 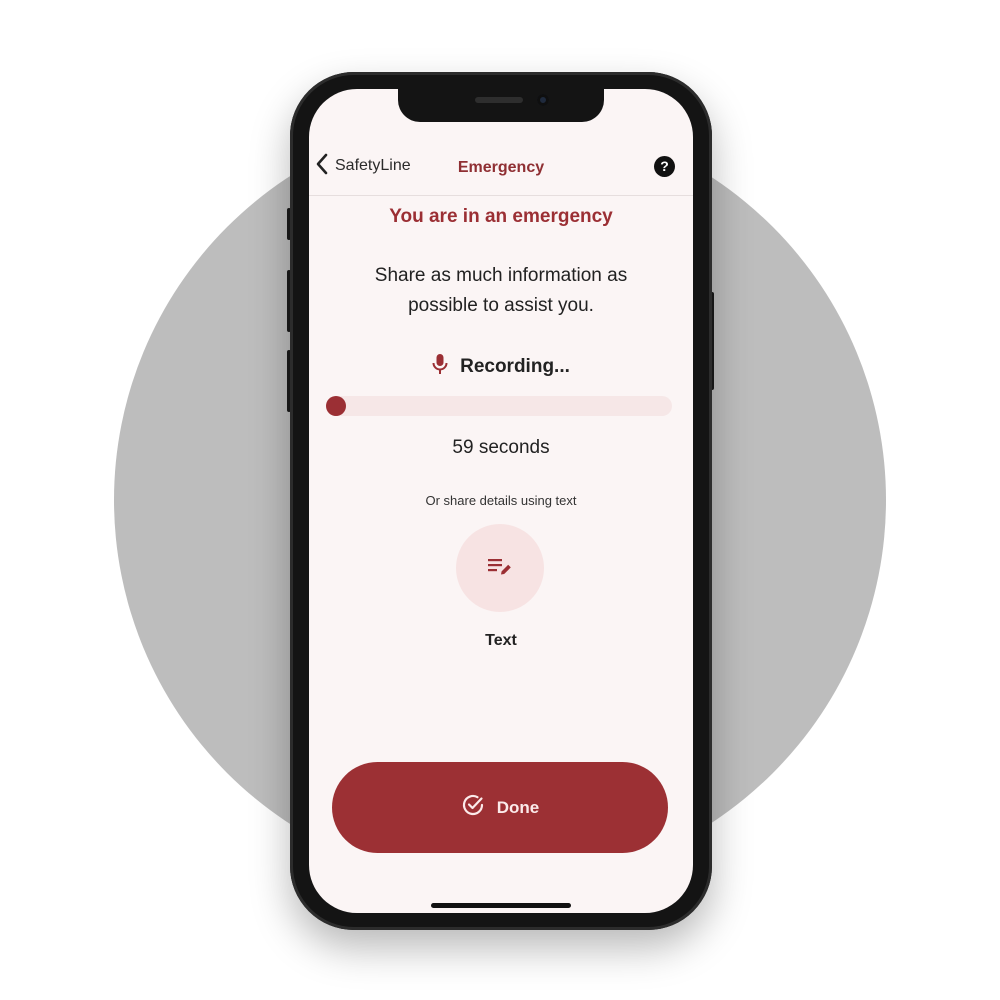 What do you see at coordinates (501, 216) in the screenshot?
I see `emergency-heading: You are in an emergency` at bounding box center [501, 216].